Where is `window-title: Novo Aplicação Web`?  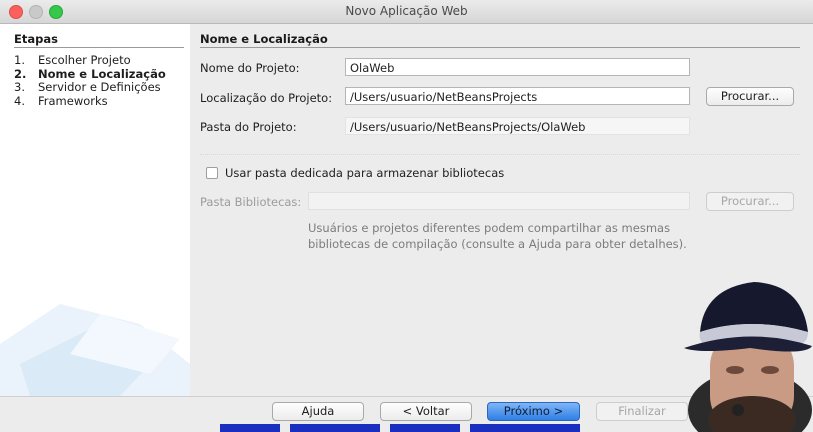
window-title: Novo Aplicação Web is located at coordinates (406, 11).